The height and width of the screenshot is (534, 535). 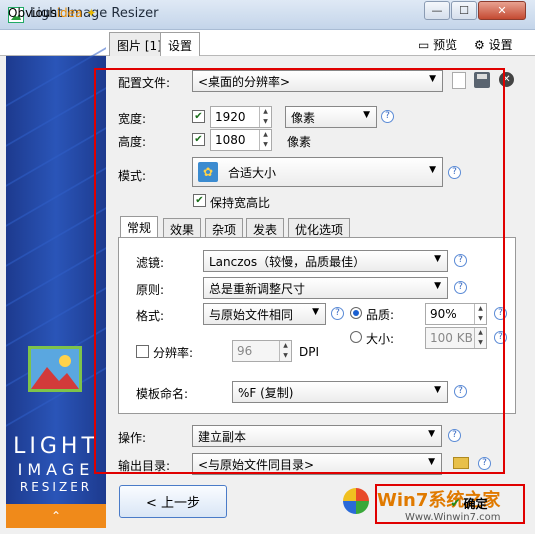 I want to click on resize-picture-icon, so click(x=55, y=369).